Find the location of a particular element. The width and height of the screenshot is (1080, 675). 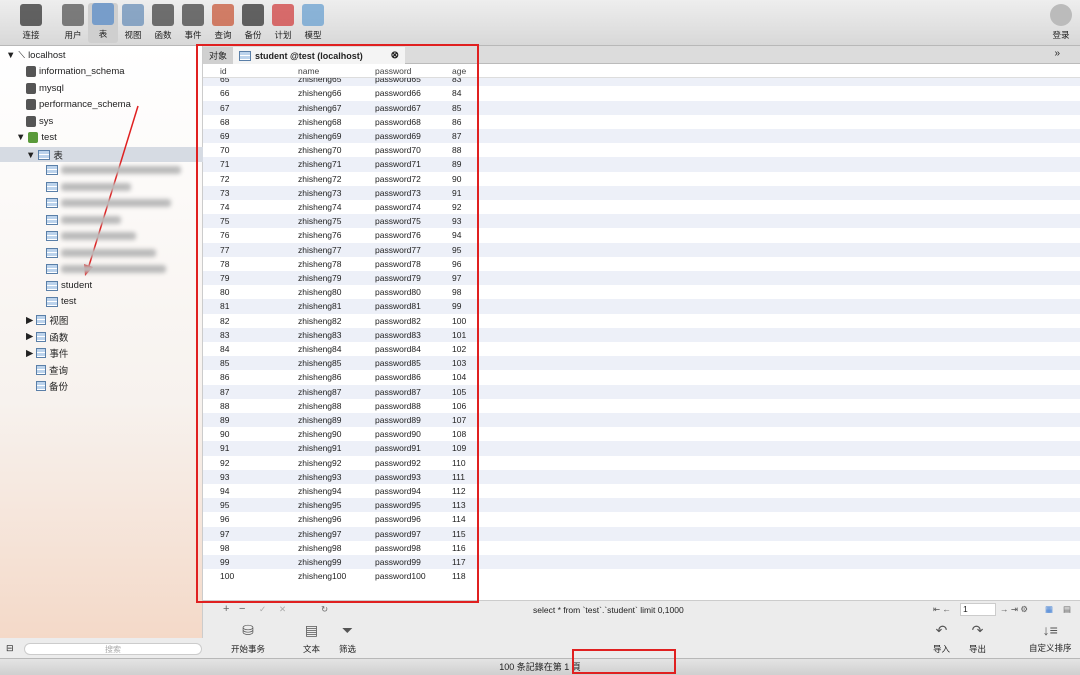

transaction-icon: ⛁ is located at coordinates (248, 630).